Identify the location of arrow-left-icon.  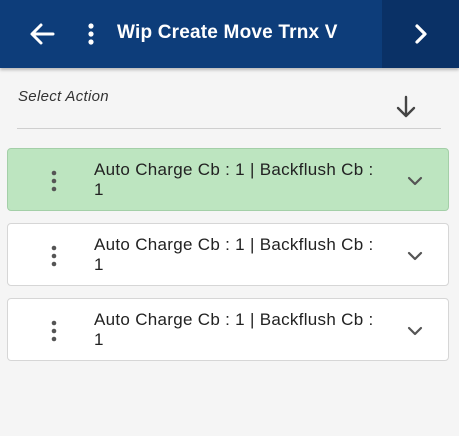
(42, 34).